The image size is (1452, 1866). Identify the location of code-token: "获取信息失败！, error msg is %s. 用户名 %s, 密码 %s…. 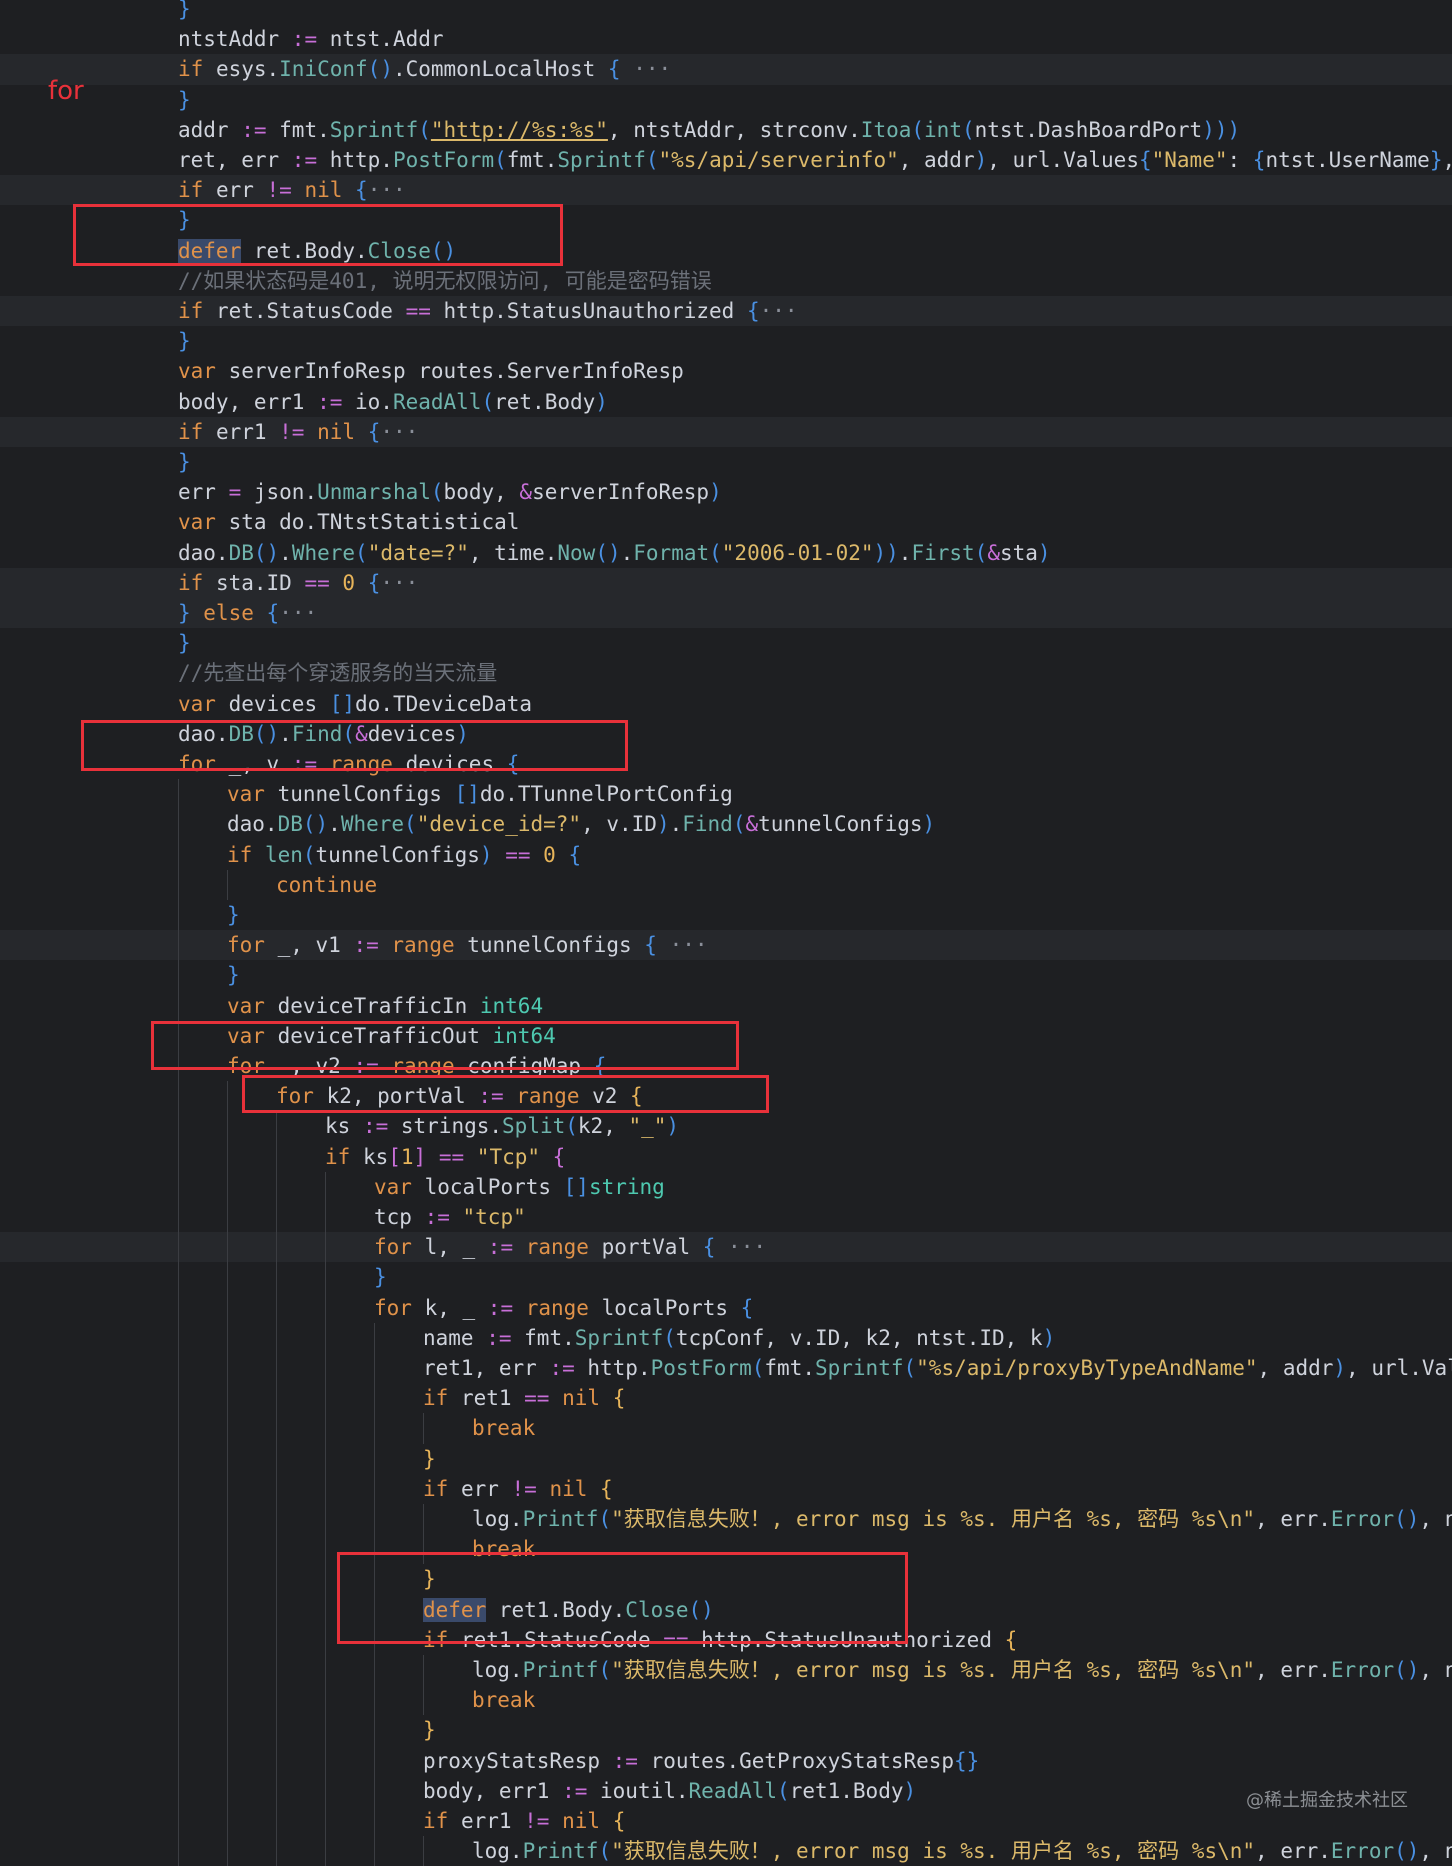
(933, 1851).